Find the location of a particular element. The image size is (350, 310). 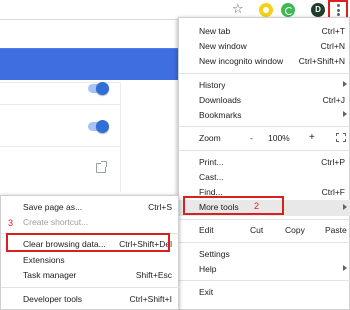

submenu-item-task-manager: Task manager Shift+Esc is located at coordinates (90, 276).